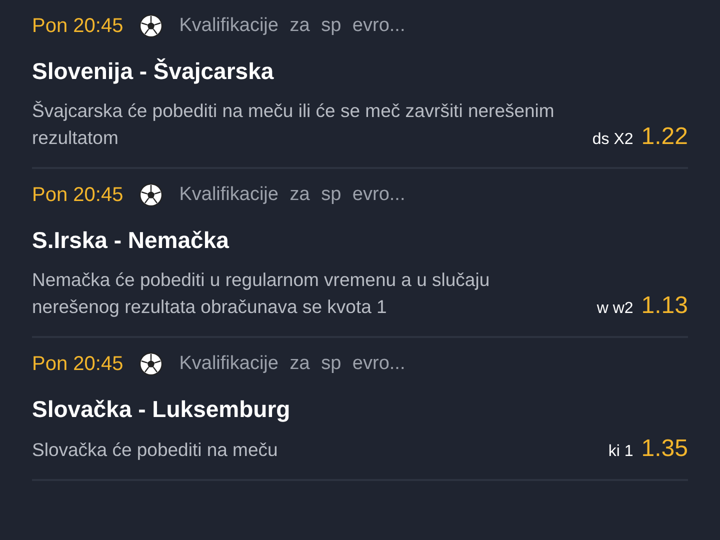 The height and width of the screenshot is (540, 720). I want to click on bet-type: ds X2, so click(613, 140).